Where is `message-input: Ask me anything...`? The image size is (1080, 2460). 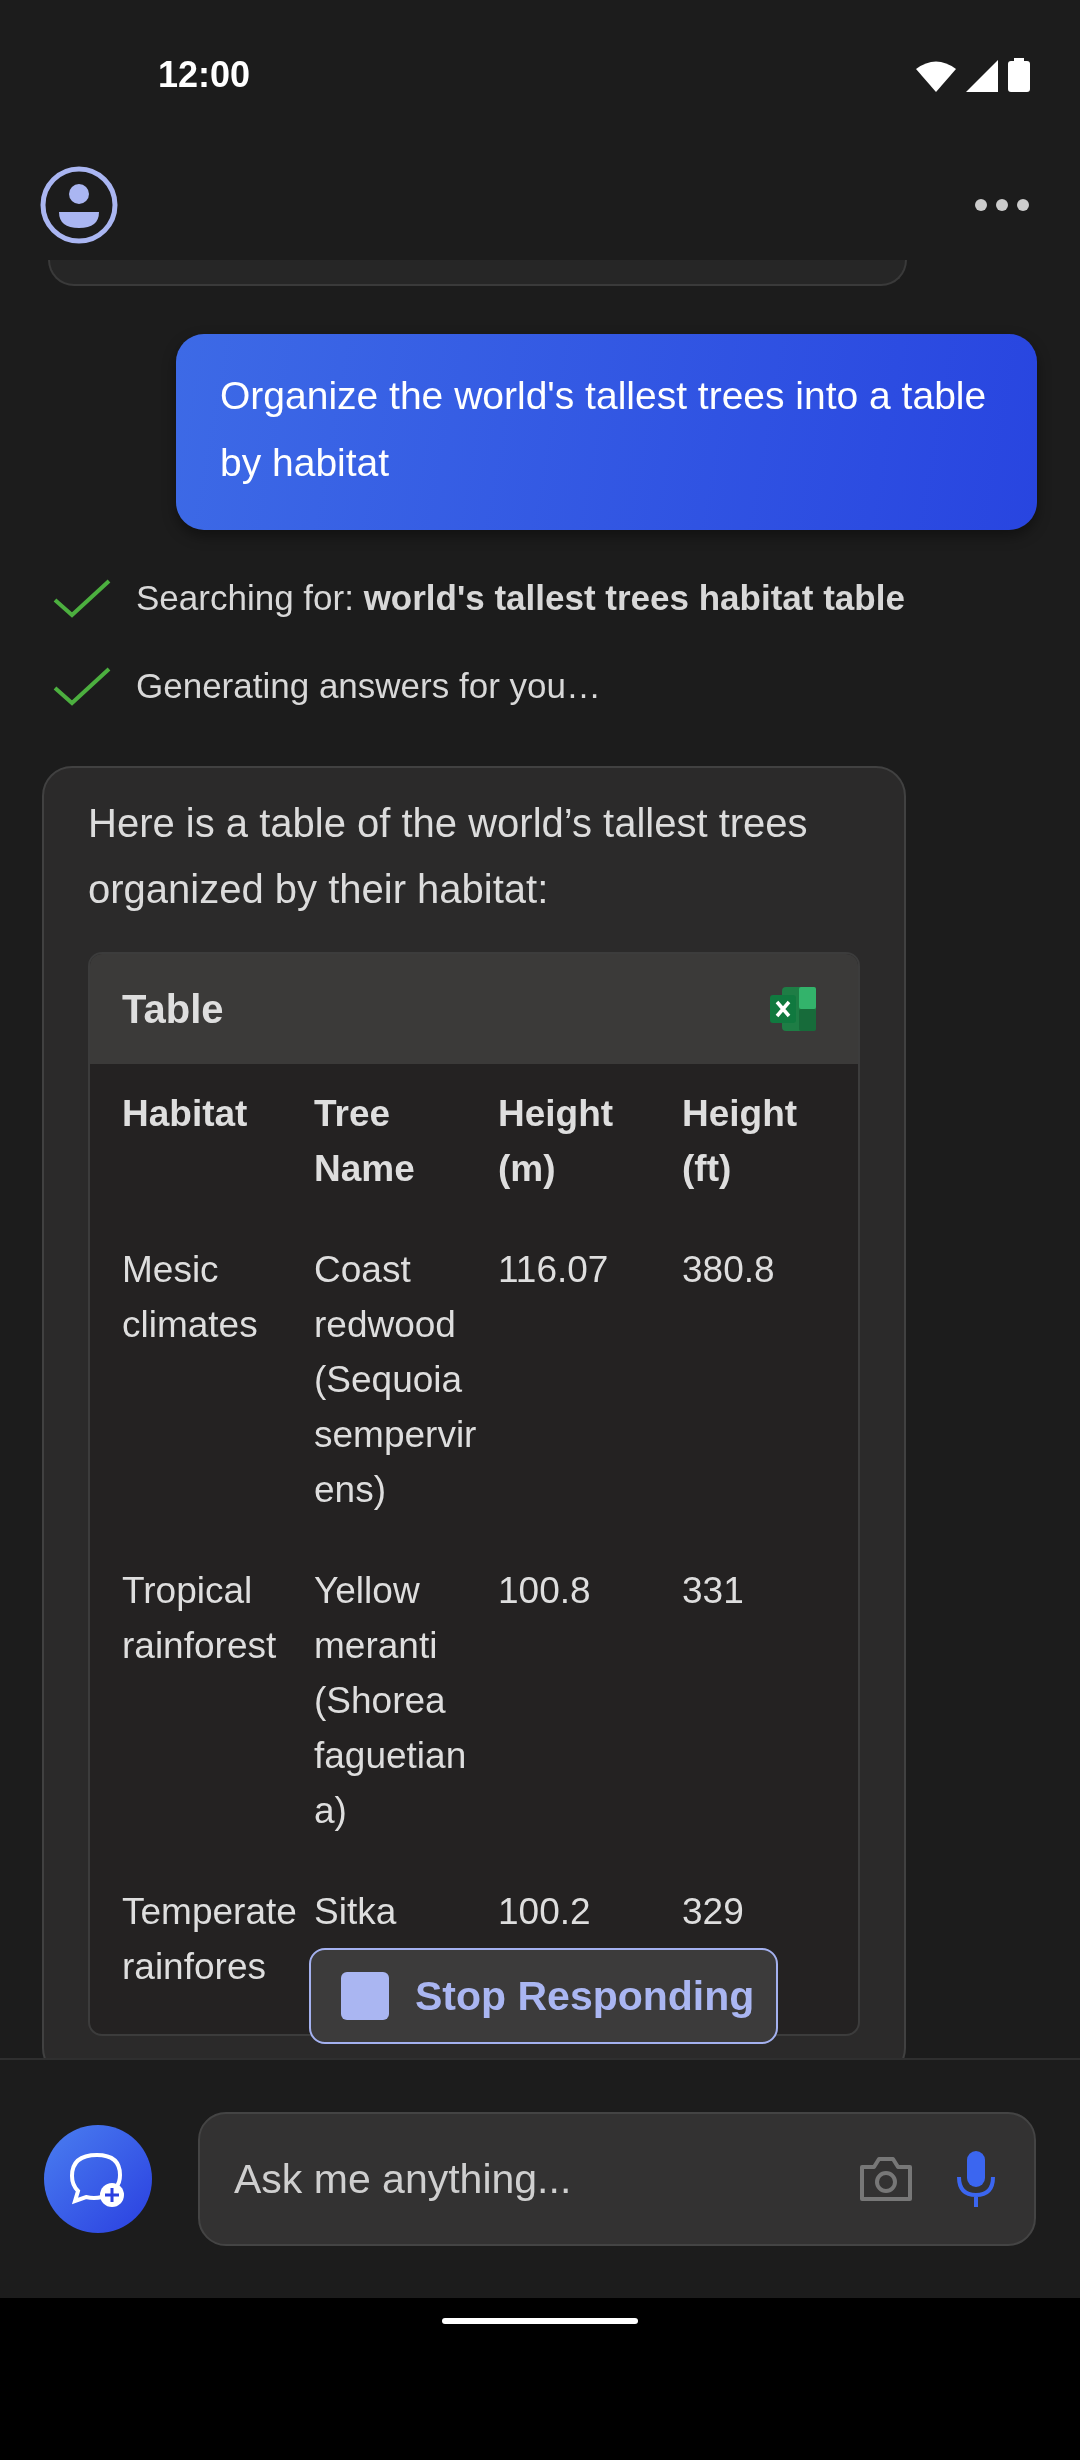
message-input: Ask me anything... is located at coordinates (617, 2179).